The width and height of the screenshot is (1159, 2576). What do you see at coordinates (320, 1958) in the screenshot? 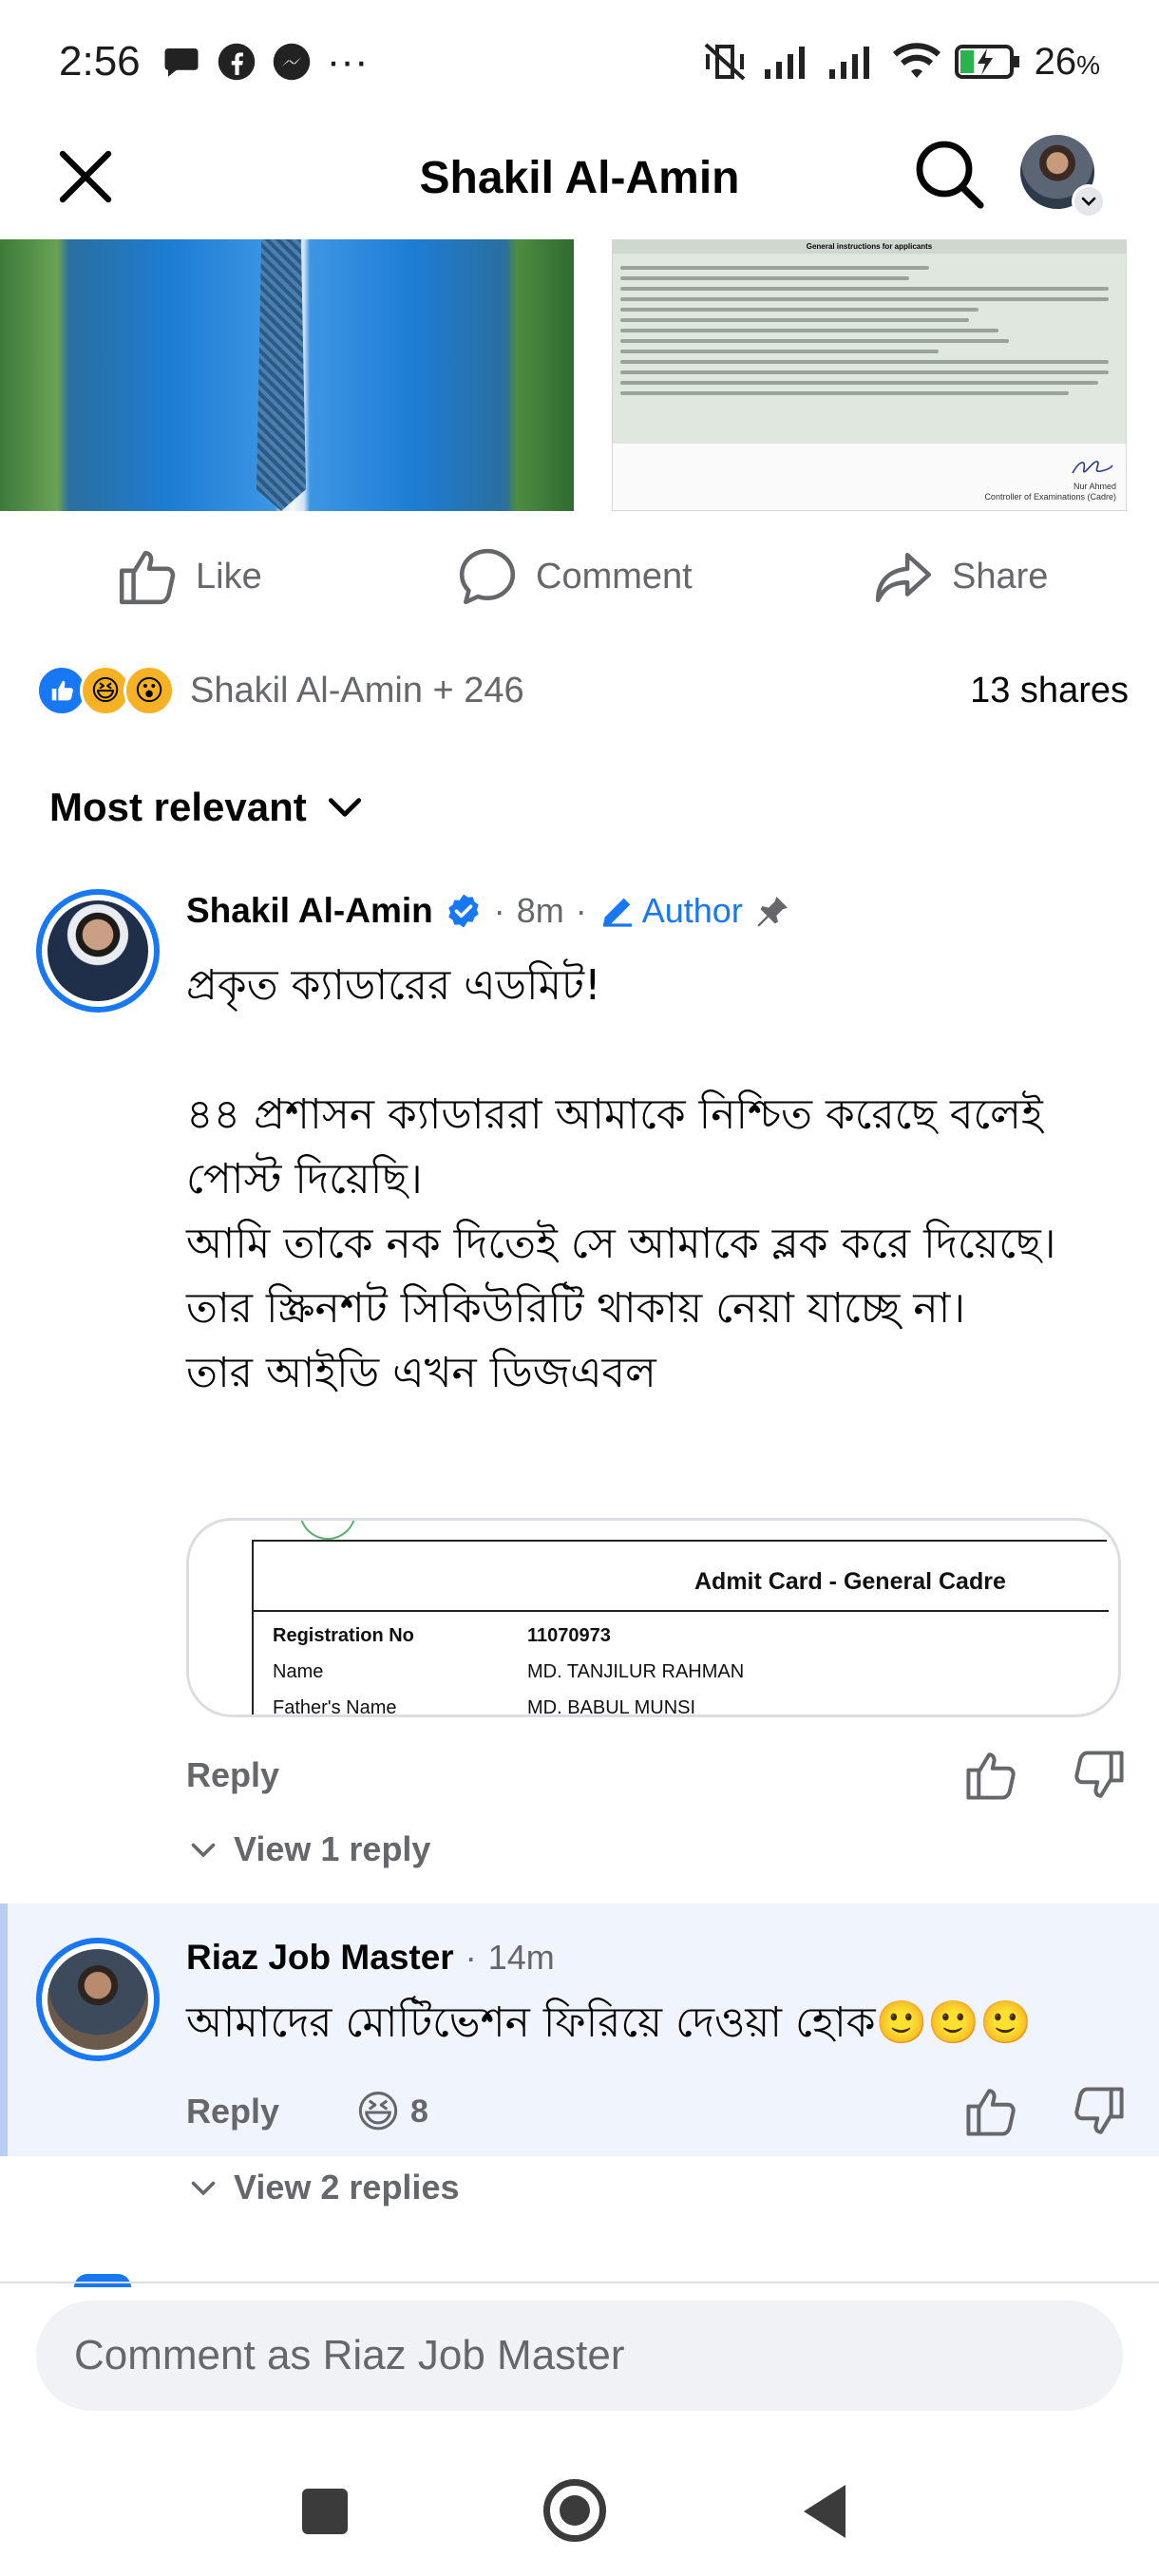
I see `commenter-name: Riaz Job Master` at bounding box center [320, 1958].